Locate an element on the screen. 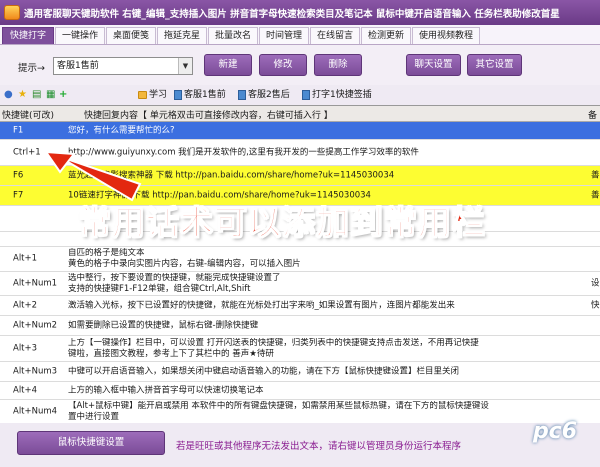 The height and width of the screenshot is (467, 600). tab-desktop-notes: 桌面便笺 is located at coordinates (131, 35).